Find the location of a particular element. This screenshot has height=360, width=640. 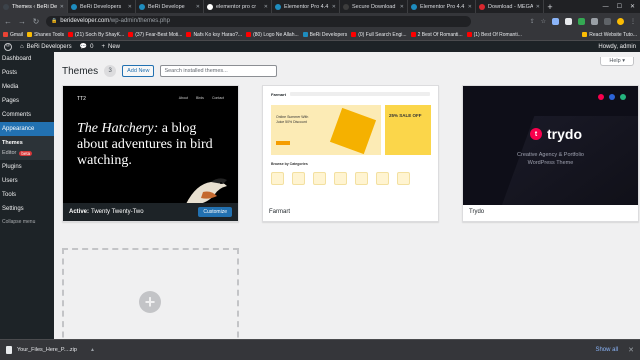

close-icon: ✕ is located at coordinates (631, 350).